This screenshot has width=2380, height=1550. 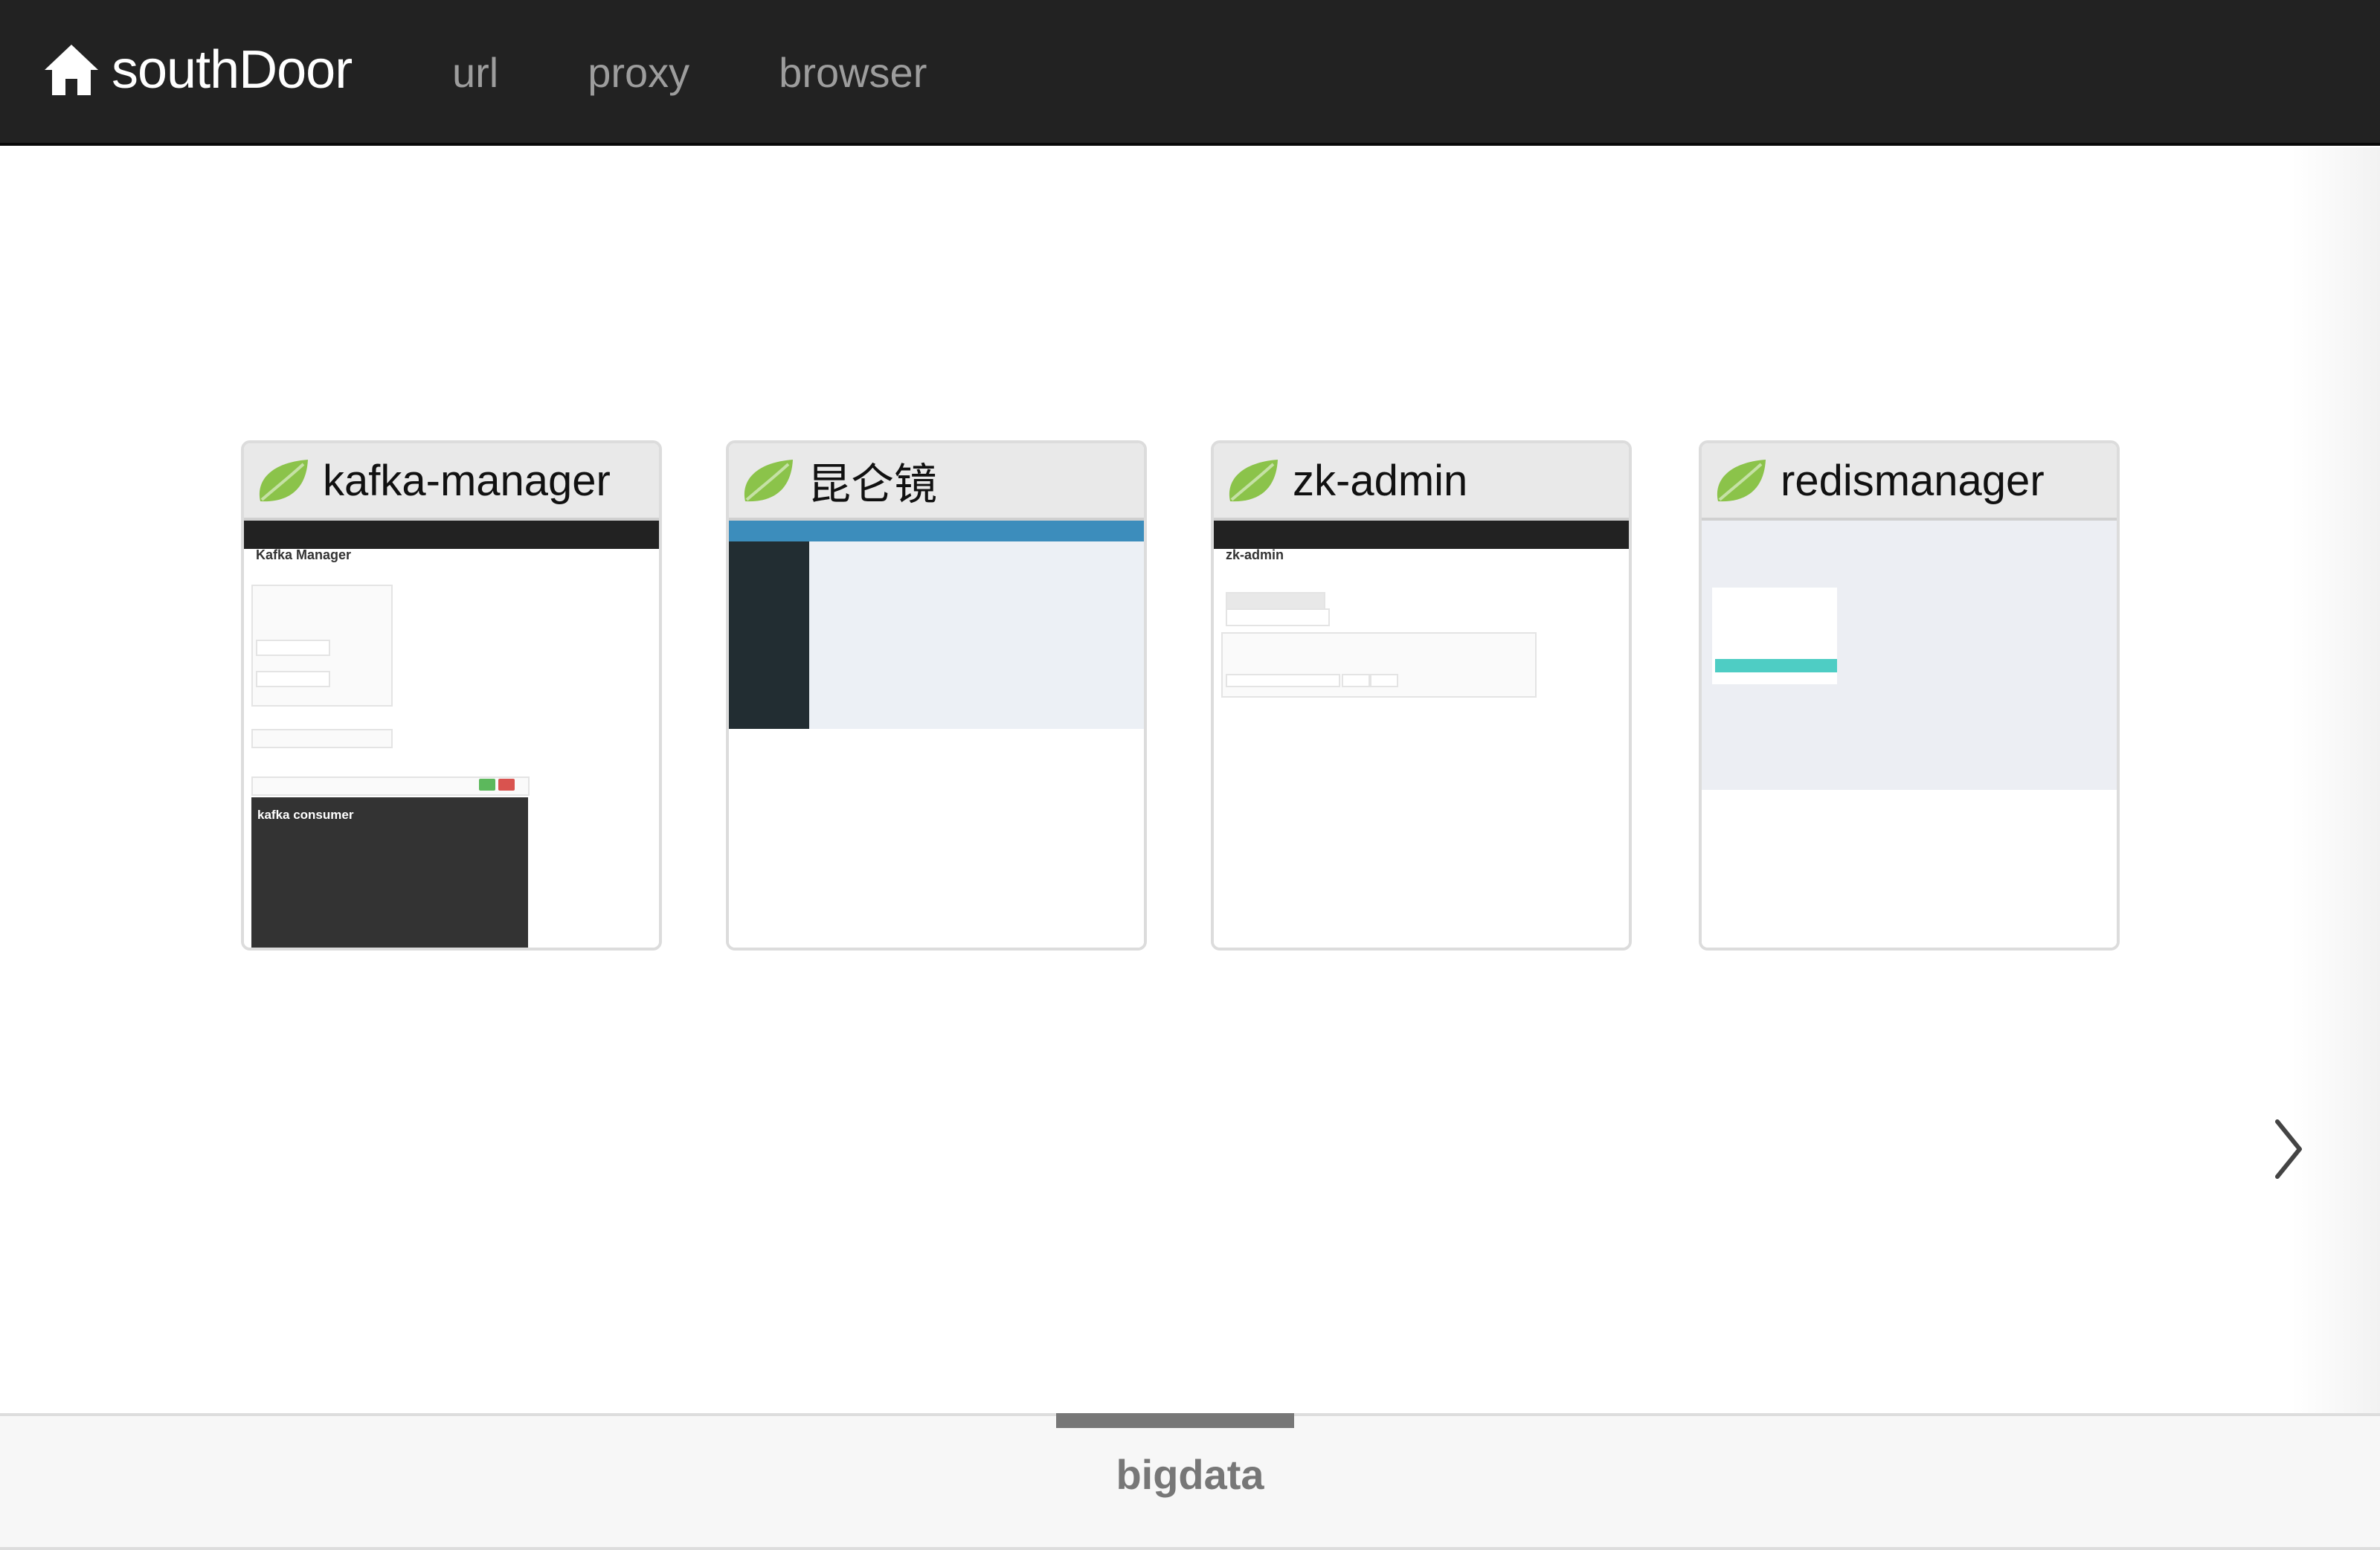 I want to click on category-bar: bigdata, so click(x=1190, y=1481).